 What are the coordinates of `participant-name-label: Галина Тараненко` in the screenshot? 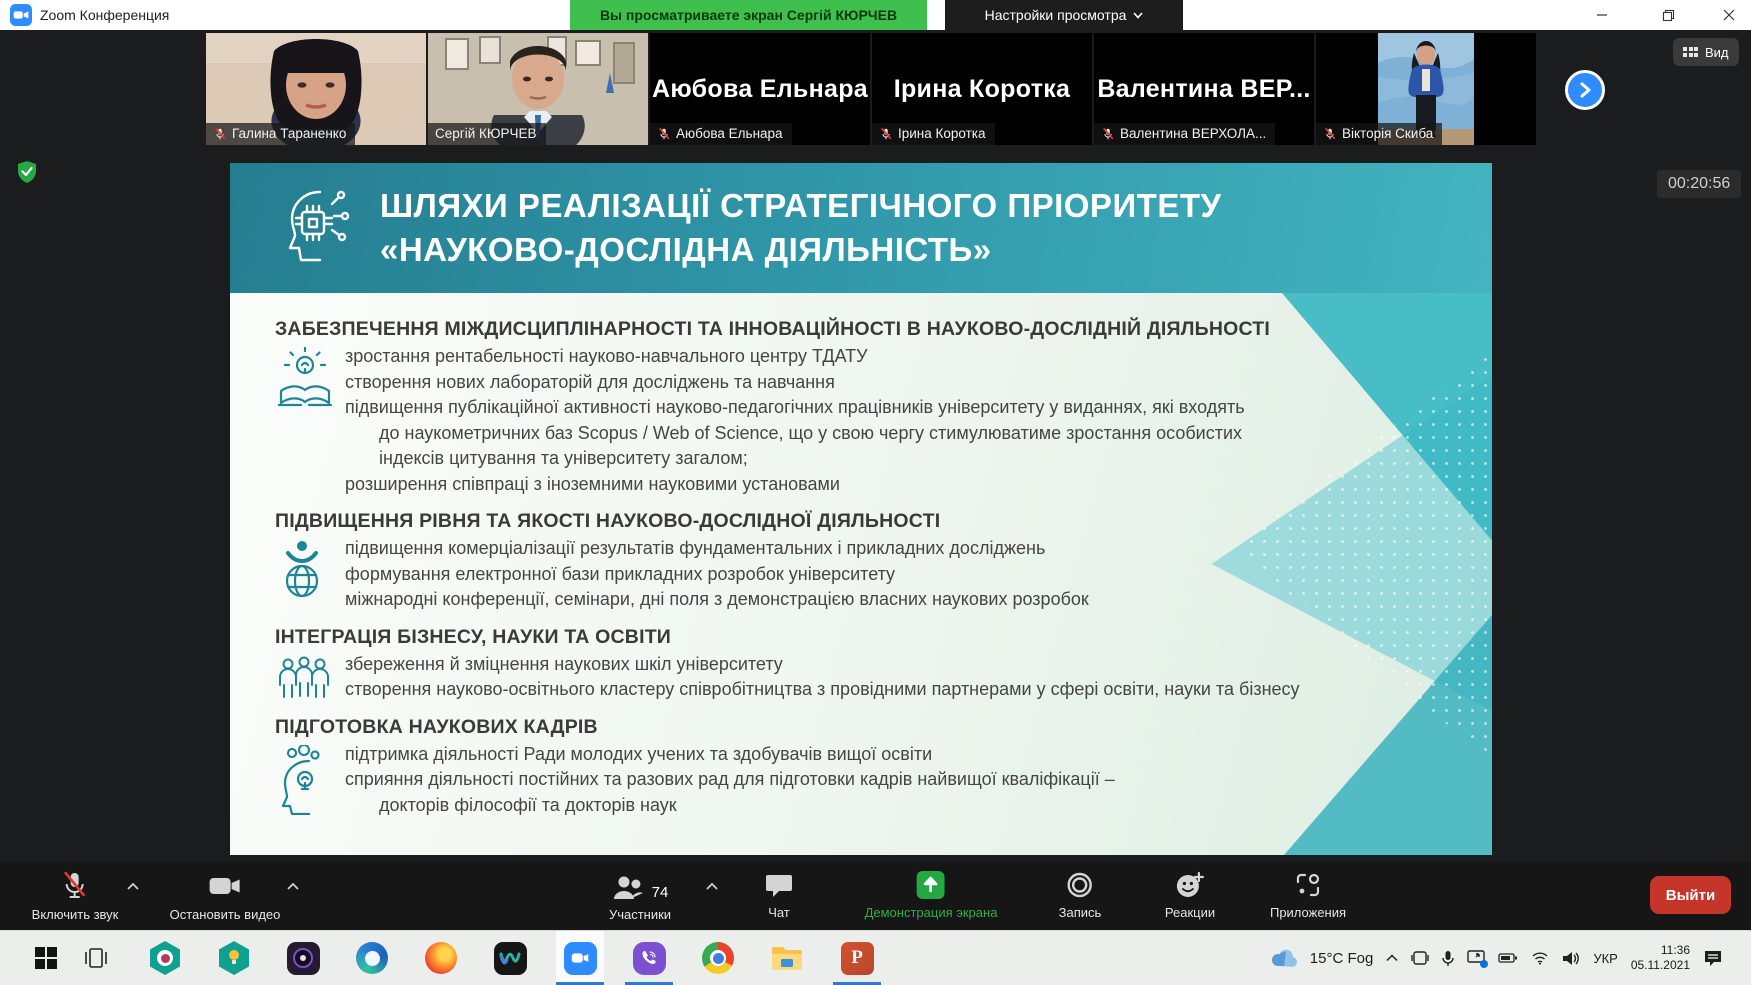 It's located at (281, 134).